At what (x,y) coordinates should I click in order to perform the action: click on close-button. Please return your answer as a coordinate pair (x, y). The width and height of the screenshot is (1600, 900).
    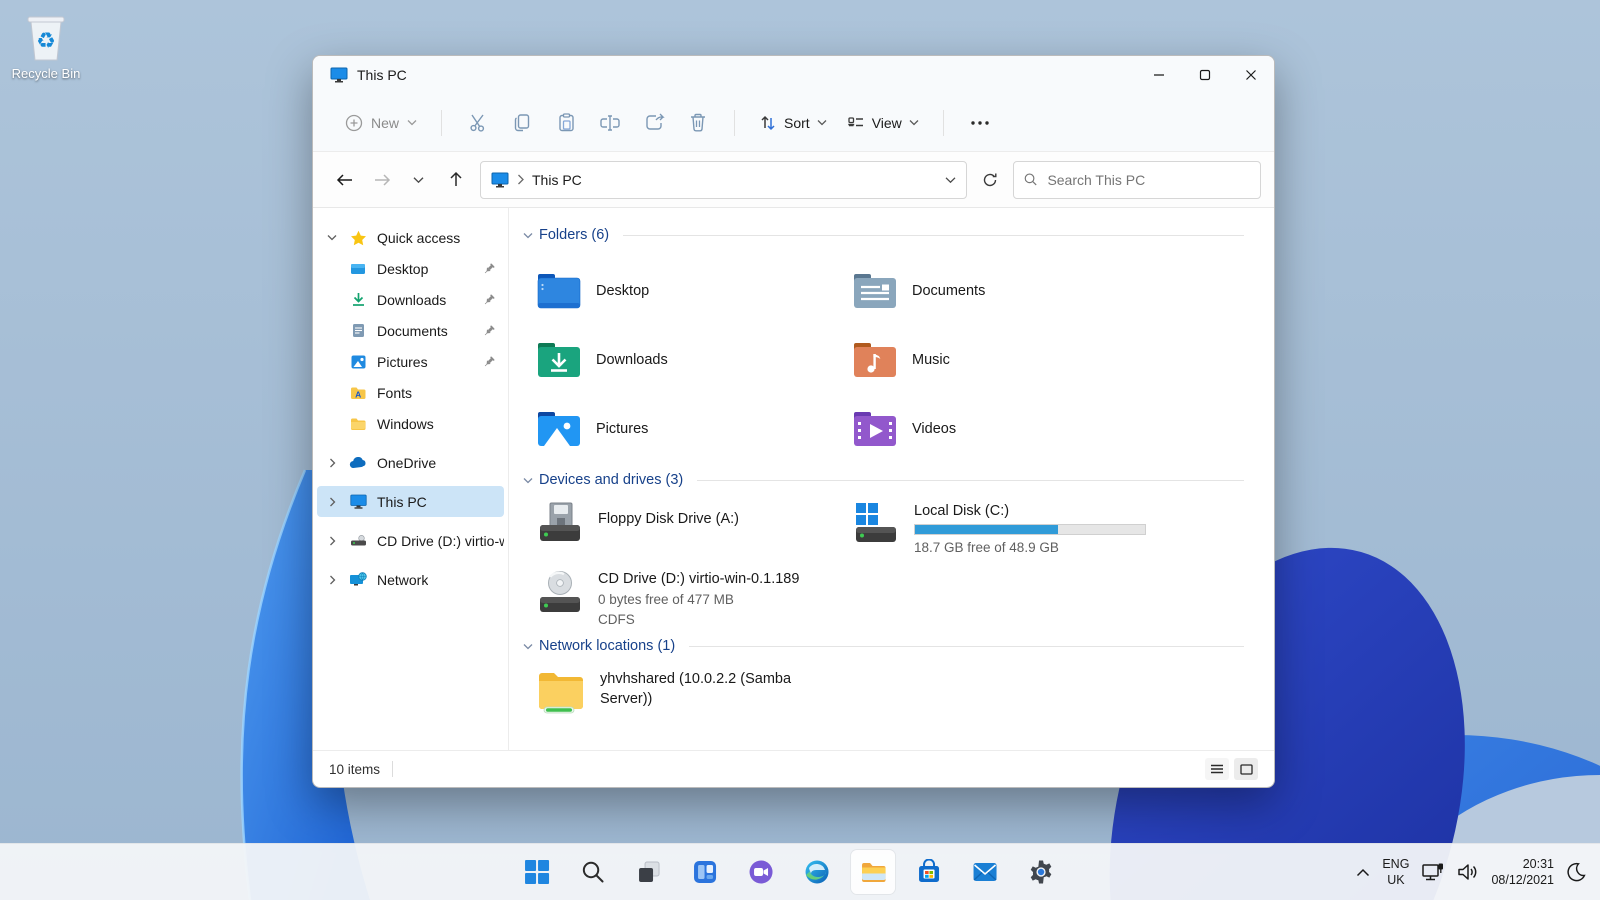
    Looking at the image, I should click on (1251, 75).